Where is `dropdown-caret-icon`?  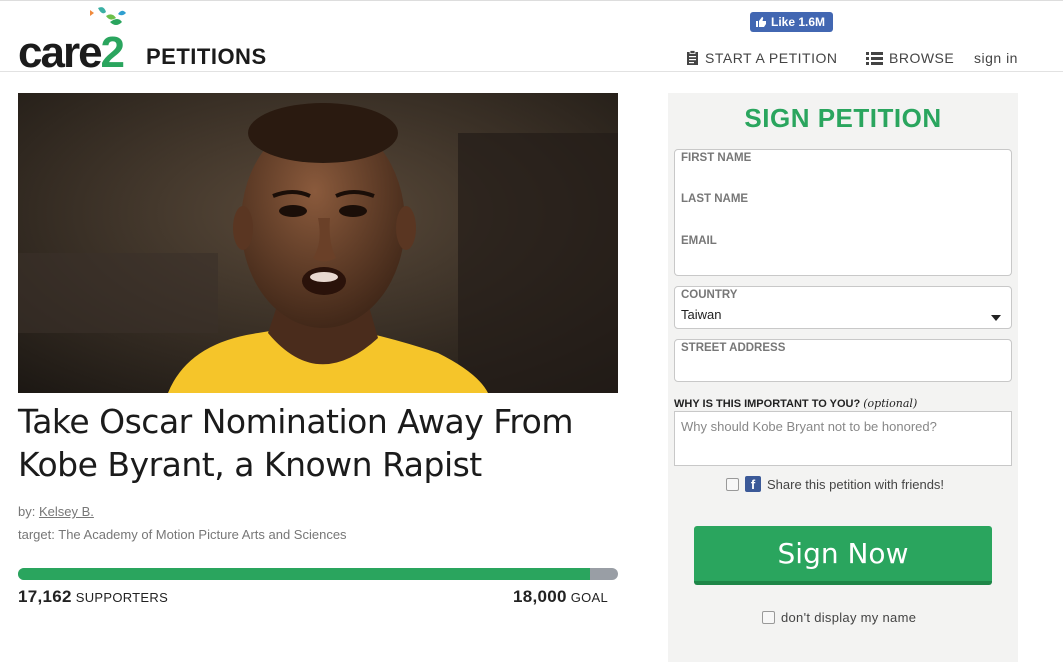
dropdown-caret-icon is located at coordinates (996, 318).